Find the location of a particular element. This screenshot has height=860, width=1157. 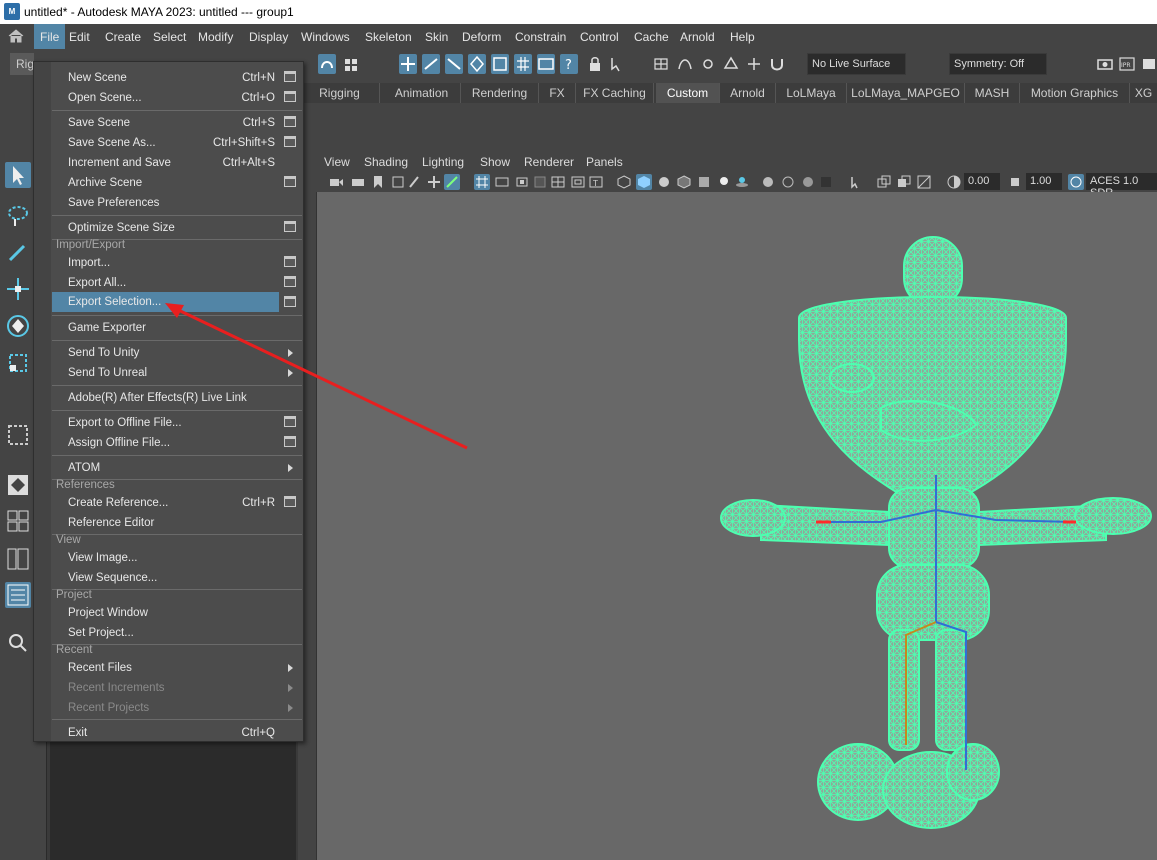

menu-item-save-scene: Save Scene Ctrl+S is located at coordinates (165, 123).